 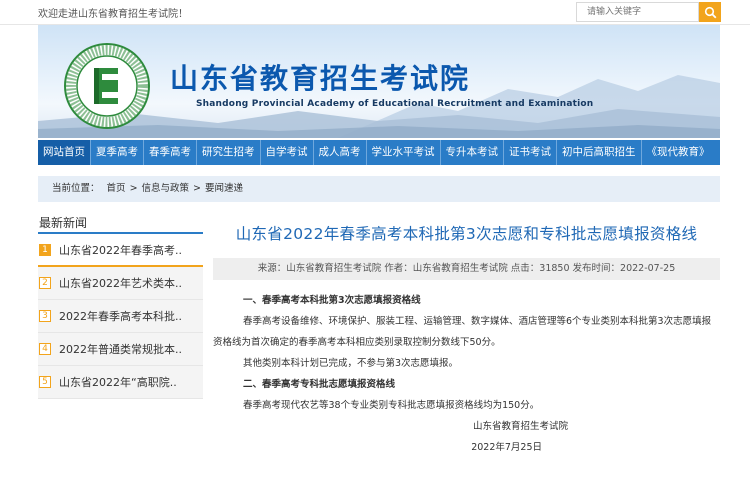 What do you see at coordinates (530, 152) in the screenshot?
I see `nav-item: 证书考试` at bounding box center [530, 152].